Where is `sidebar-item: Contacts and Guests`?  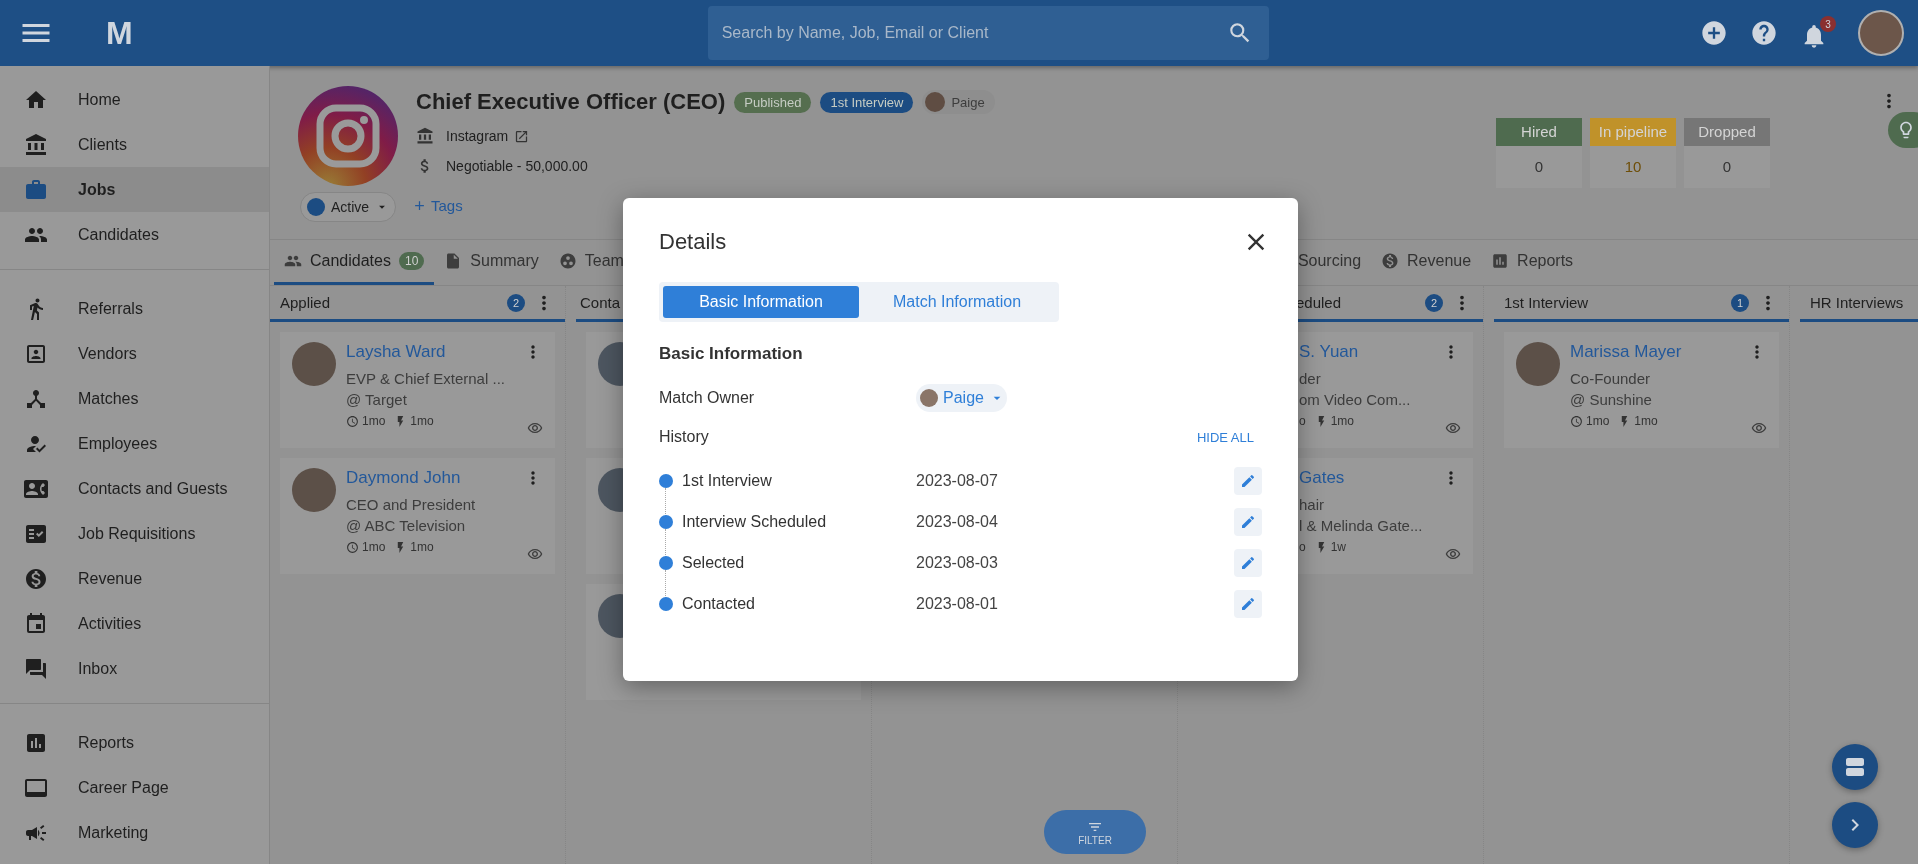 sidebar-item: Contacts and Guests is located at coordinates (134, 488).